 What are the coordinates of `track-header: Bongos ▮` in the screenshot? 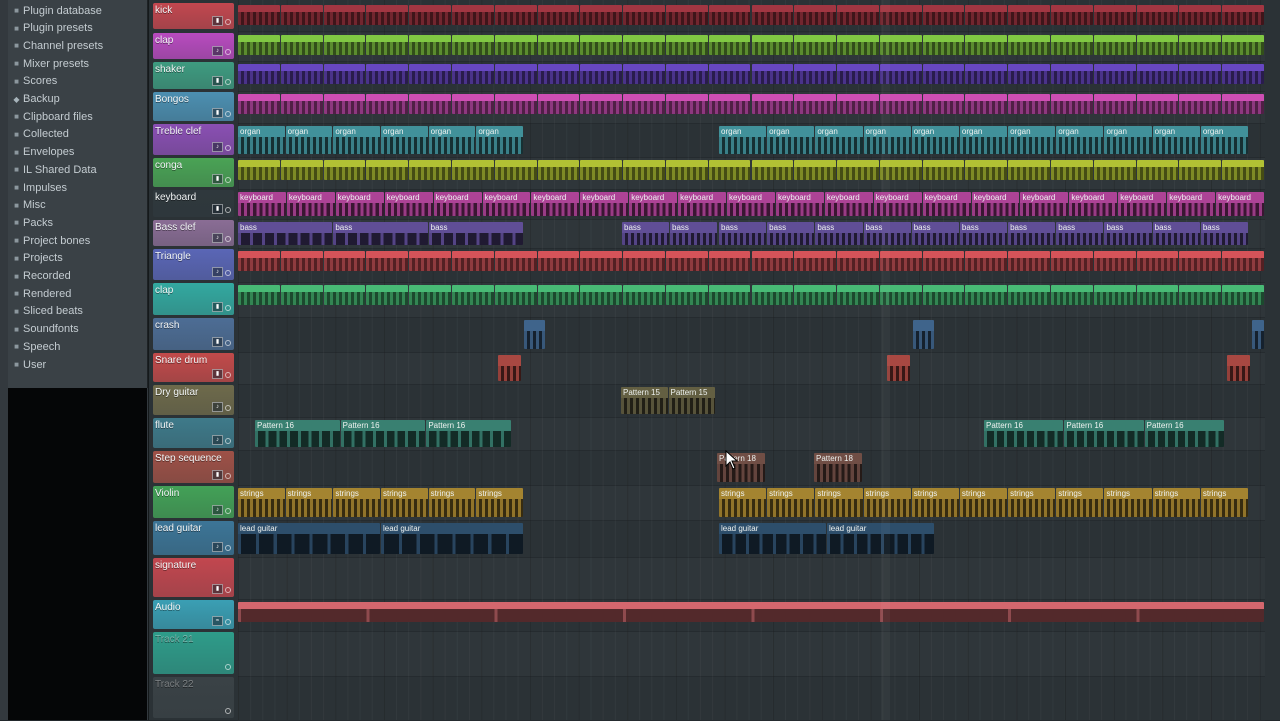 It's located at (193, 106).